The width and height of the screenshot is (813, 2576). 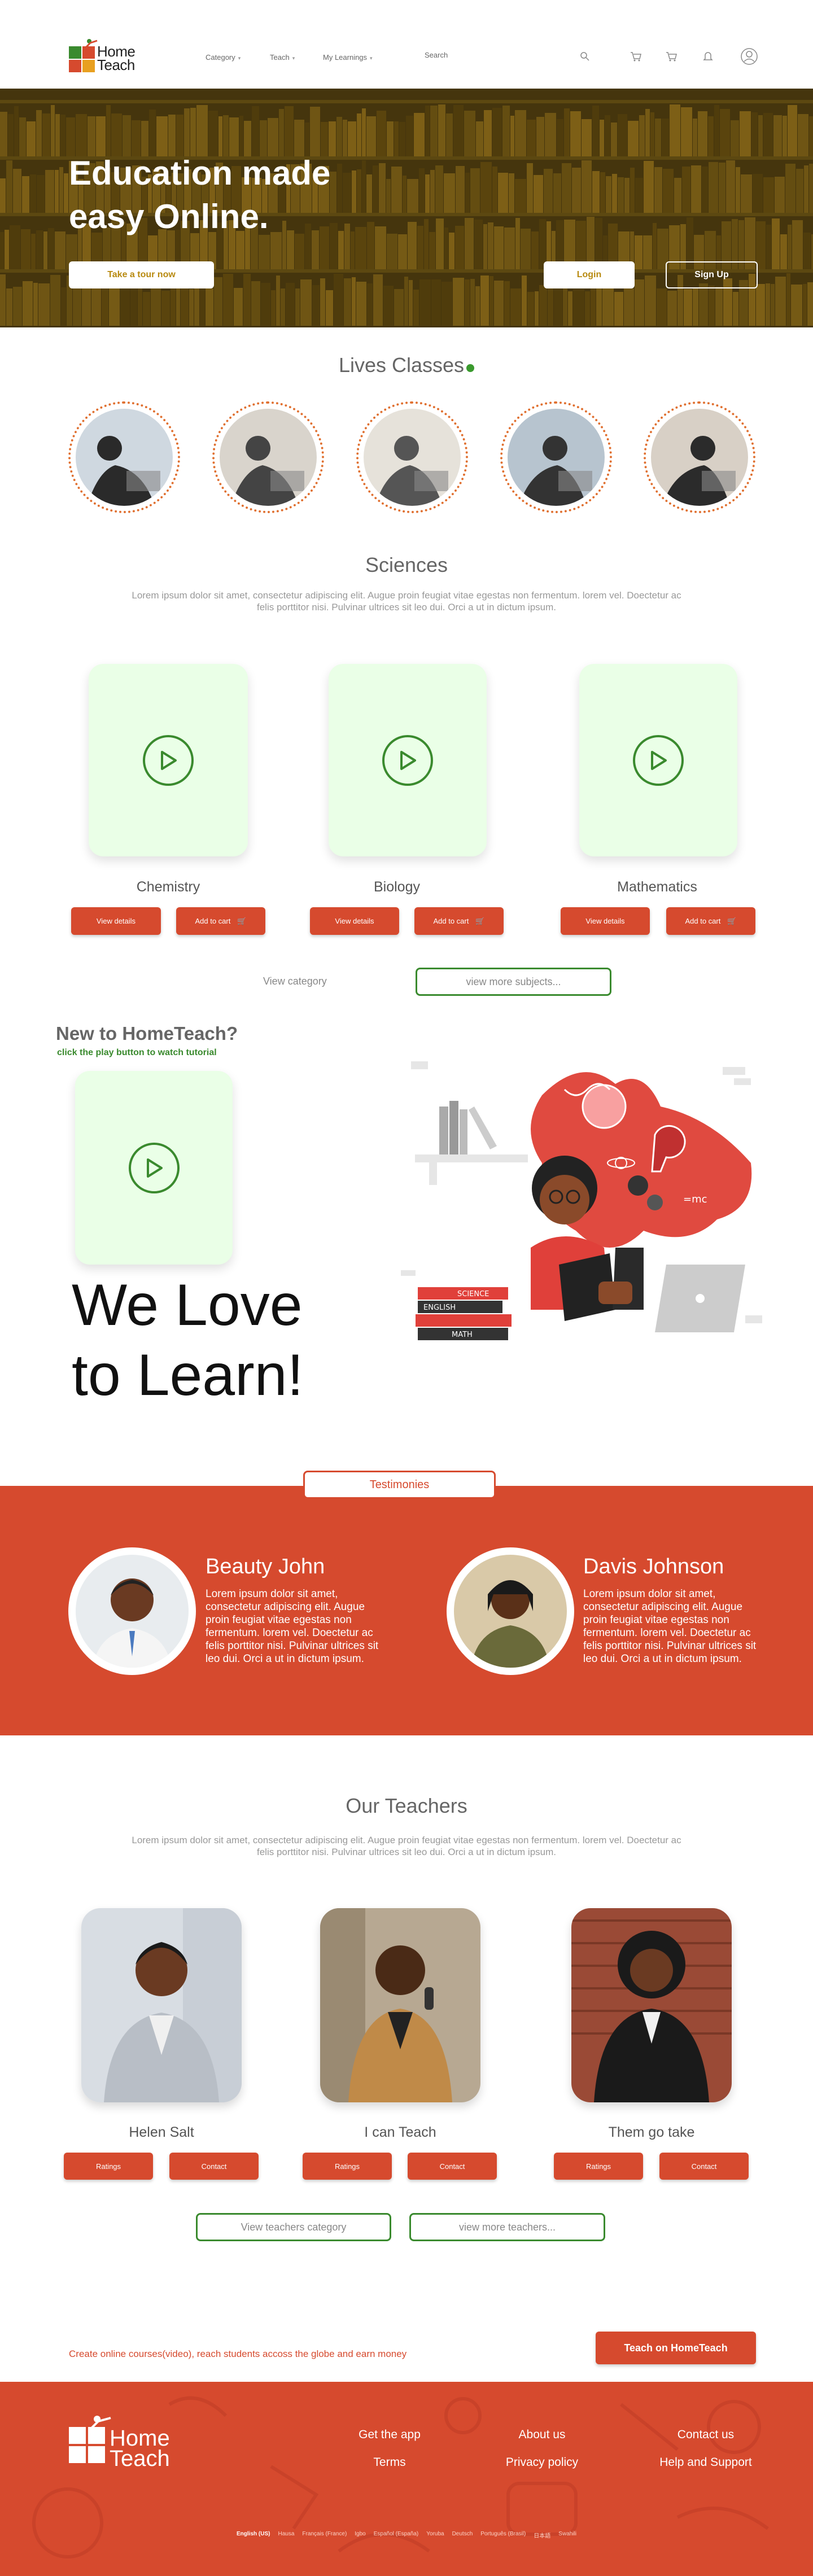 I want to click on mathematics-view-details-button: View details, so click(x=605, y=921).